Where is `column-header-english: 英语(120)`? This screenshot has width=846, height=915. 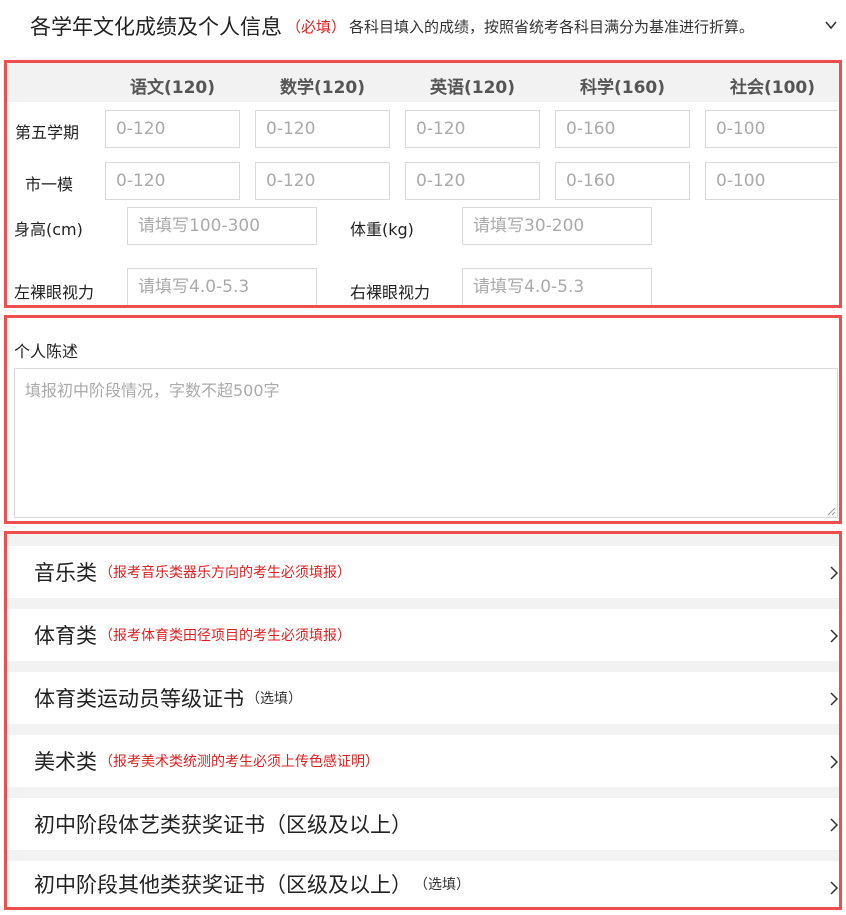 column-header-english: 英语(120) is located at coordinates (473, 88).